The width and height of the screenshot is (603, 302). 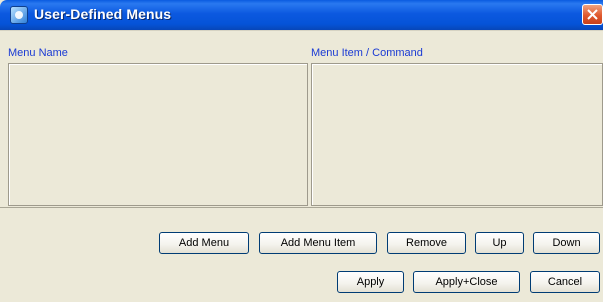 I want to click on down-button: Down, so click(x=566, y=243).